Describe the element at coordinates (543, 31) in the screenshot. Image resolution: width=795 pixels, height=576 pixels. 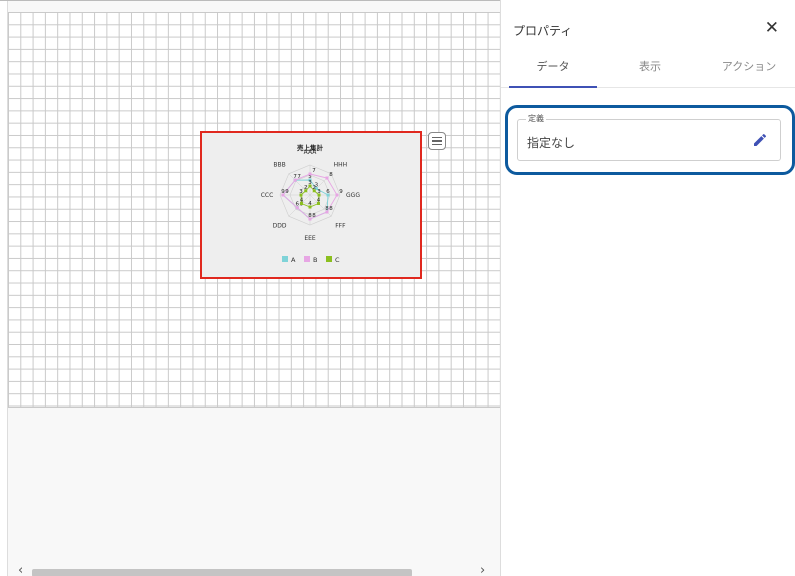
I see `panel-title: プロパティ` at that location.